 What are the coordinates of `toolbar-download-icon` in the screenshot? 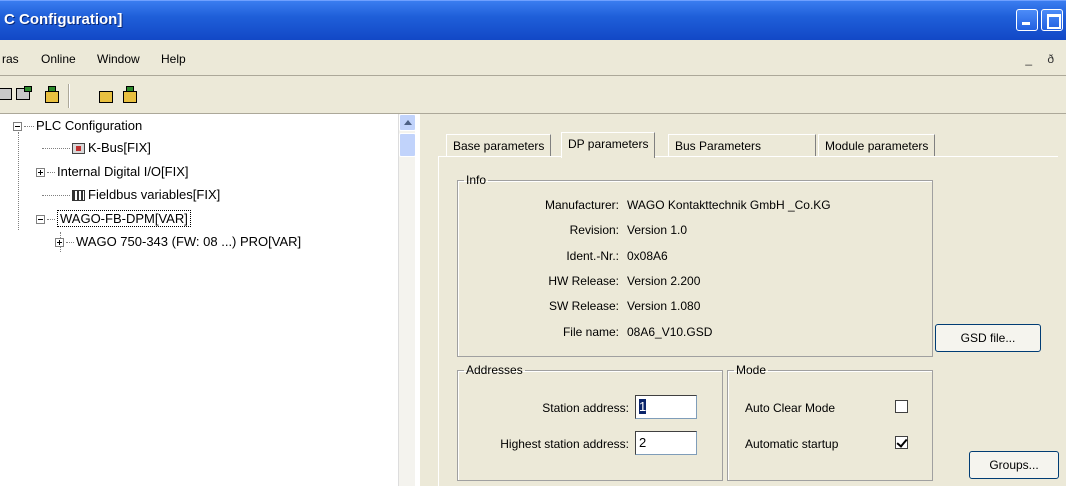 It's located at (103, 95).